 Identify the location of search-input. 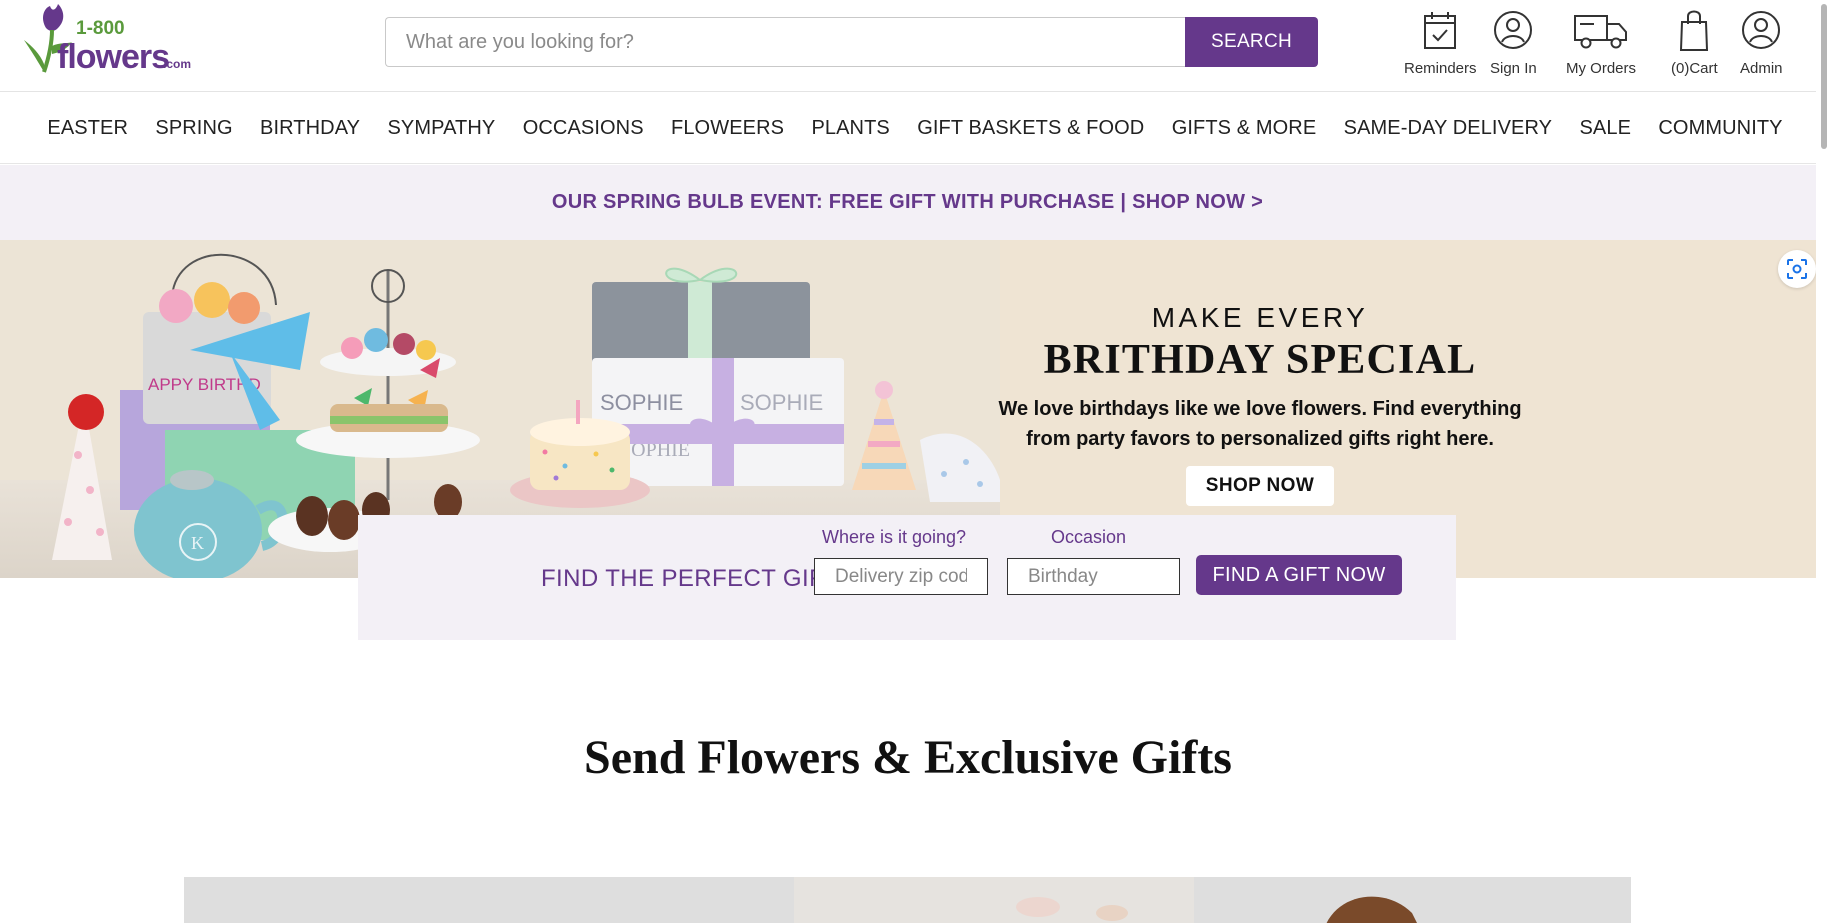
(785, 42).